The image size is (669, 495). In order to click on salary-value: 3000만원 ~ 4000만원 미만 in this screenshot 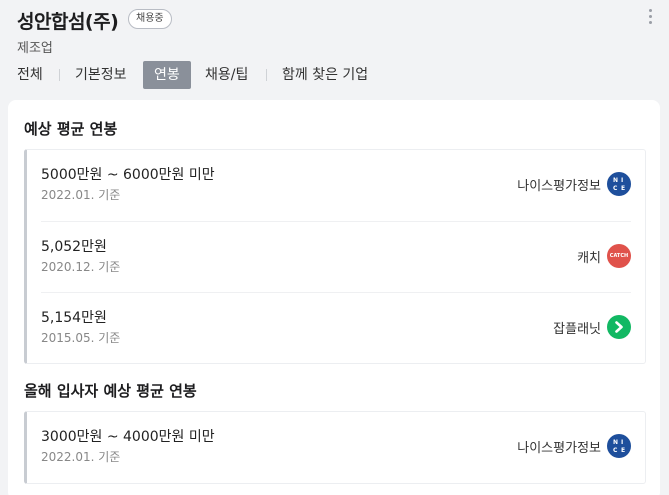, I will do `click(128, 437)`.